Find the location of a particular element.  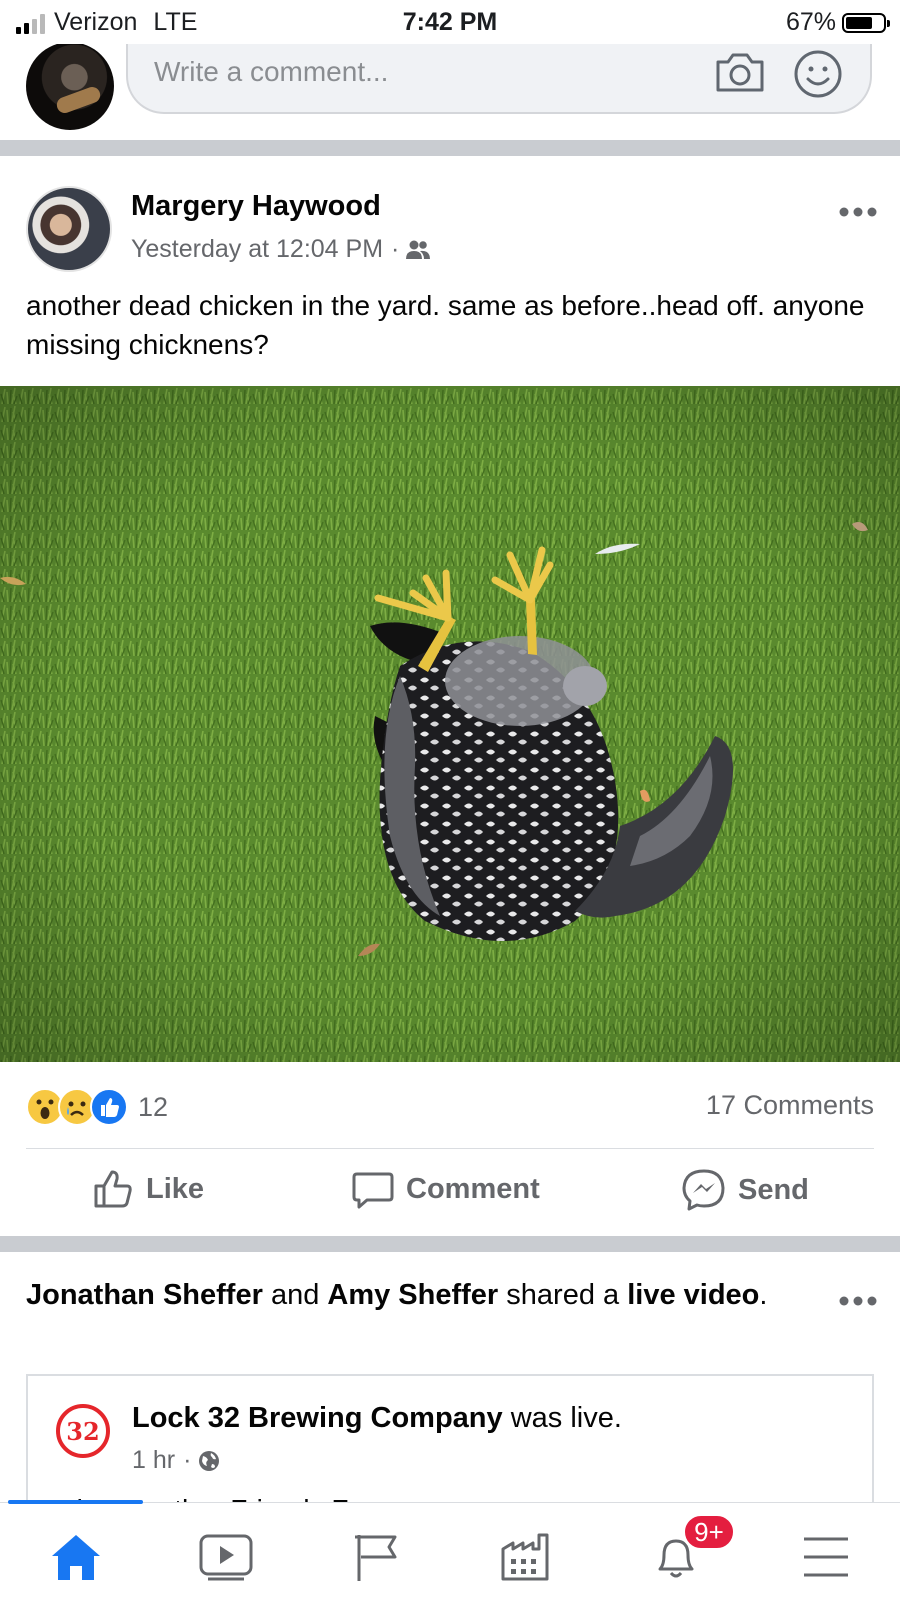

hamburger-menu-icon is located at coordinates (826, 1557).